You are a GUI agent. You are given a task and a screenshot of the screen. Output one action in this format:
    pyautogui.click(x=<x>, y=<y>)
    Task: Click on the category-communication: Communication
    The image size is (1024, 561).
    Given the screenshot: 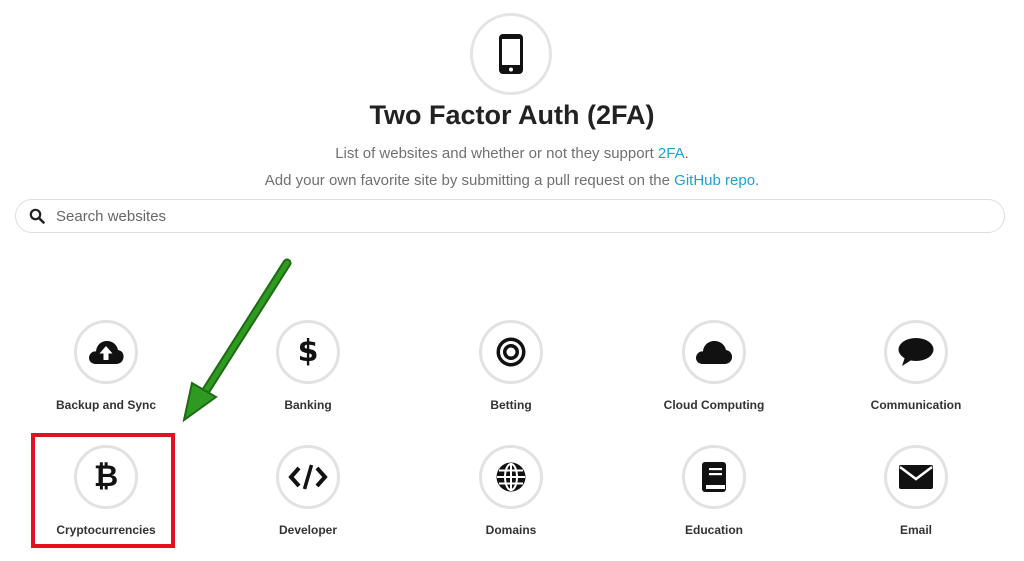 What is the action you would take?
    pyautogui.click(x=916, y=366)
    